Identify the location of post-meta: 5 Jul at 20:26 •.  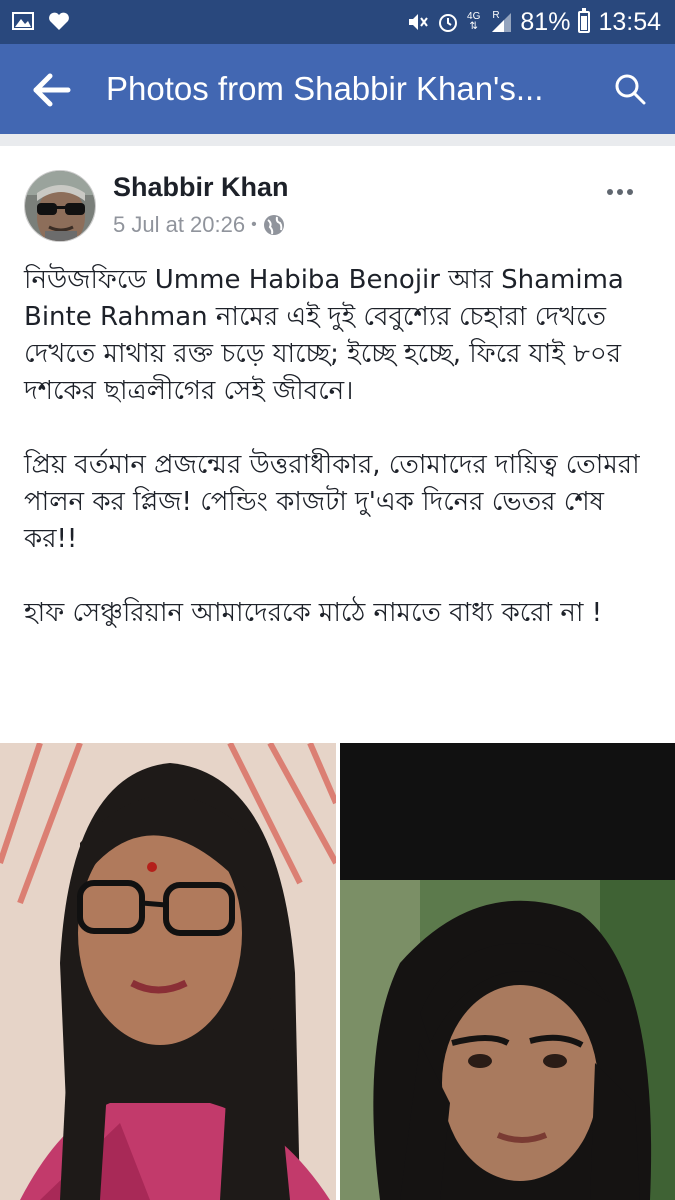
(199, 225).